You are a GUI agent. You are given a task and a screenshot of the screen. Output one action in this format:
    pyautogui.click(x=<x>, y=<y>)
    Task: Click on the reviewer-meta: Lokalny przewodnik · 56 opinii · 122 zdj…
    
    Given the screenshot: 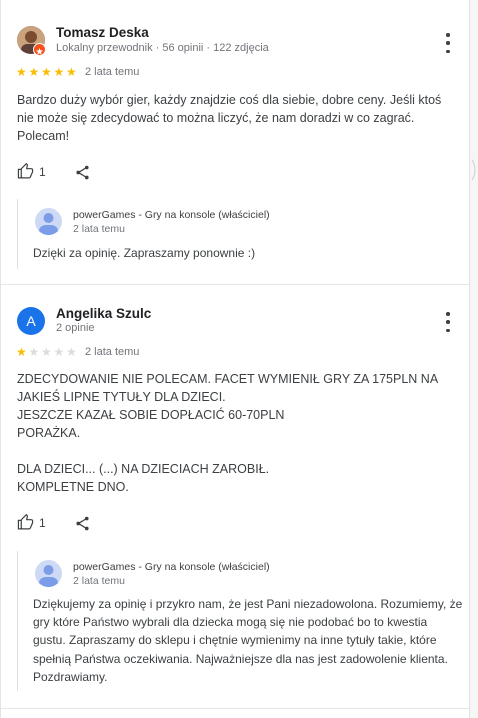 What is the action you would take?
    pyautogui.click(x=162, y=48)
    